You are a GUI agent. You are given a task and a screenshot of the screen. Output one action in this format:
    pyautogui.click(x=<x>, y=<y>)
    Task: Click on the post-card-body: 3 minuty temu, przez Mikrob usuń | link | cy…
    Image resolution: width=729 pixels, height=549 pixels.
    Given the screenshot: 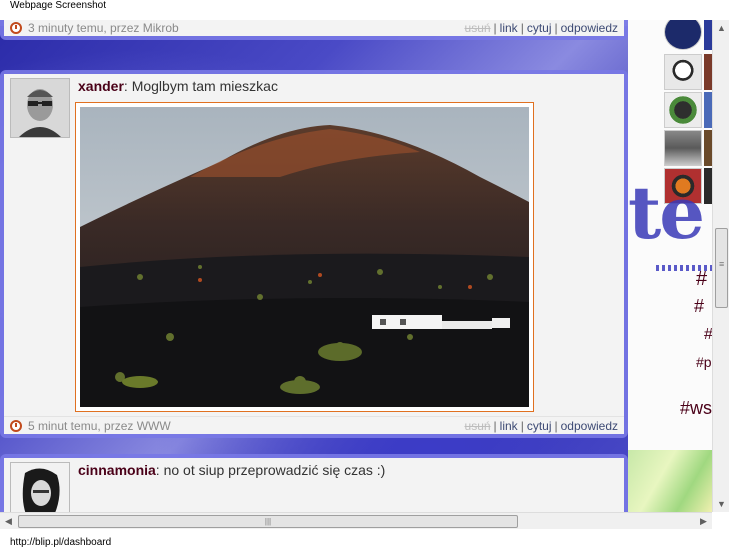 What is the action you would take?
    pyautogui.click(x=314, y=28)
    